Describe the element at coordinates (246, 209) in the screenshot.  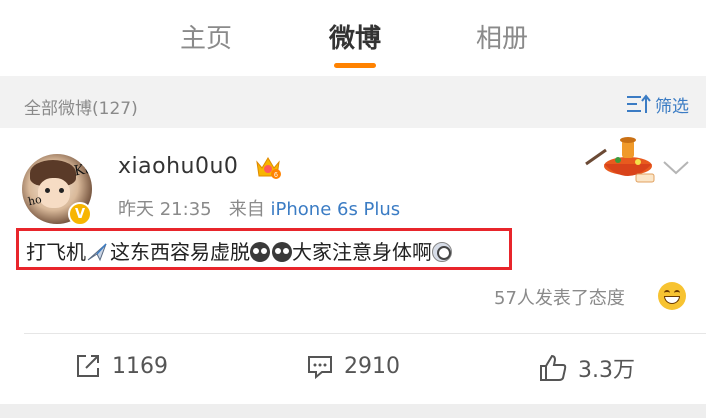
I see `source-prefix: 来自` at that location.